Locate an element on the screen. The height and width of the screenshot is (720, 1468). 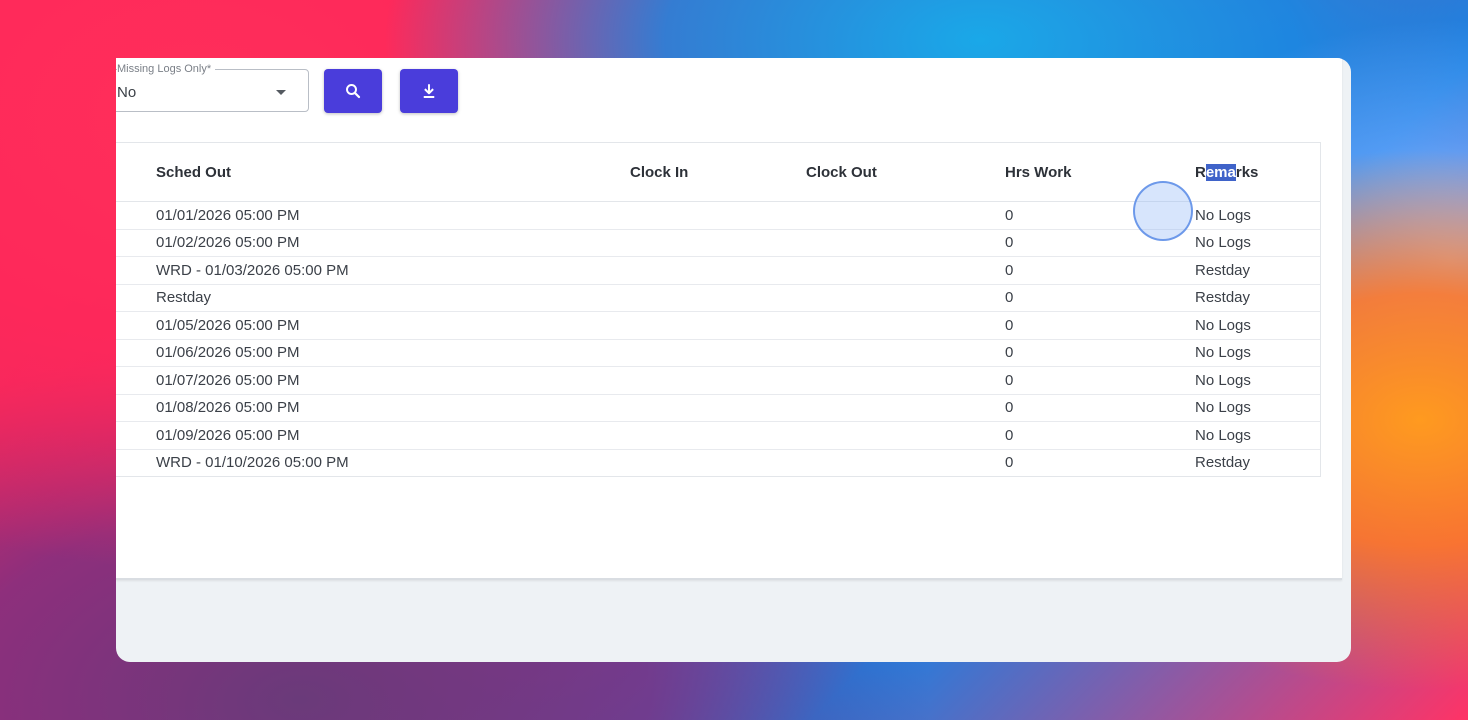
cell-sched-out: 01/06/2026 05:00 PM is located at coordinates (373, 353).